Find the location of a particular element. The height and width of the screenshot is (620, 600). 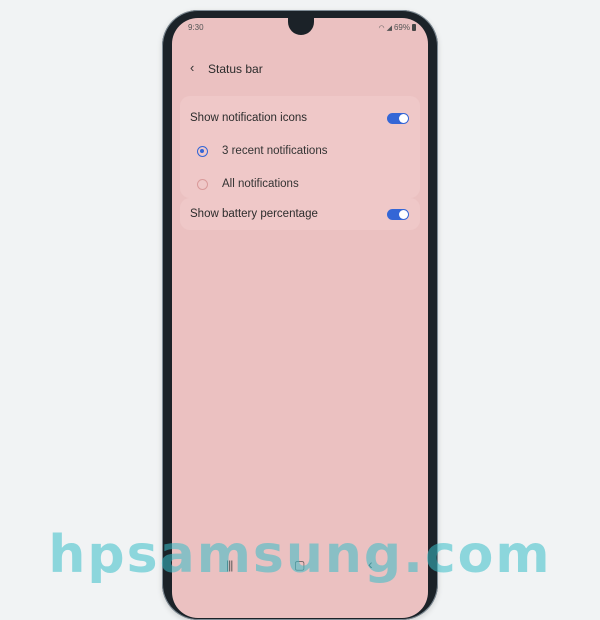

show-notification-icons-label: Show notification icons is located at coordinates (248, 118).